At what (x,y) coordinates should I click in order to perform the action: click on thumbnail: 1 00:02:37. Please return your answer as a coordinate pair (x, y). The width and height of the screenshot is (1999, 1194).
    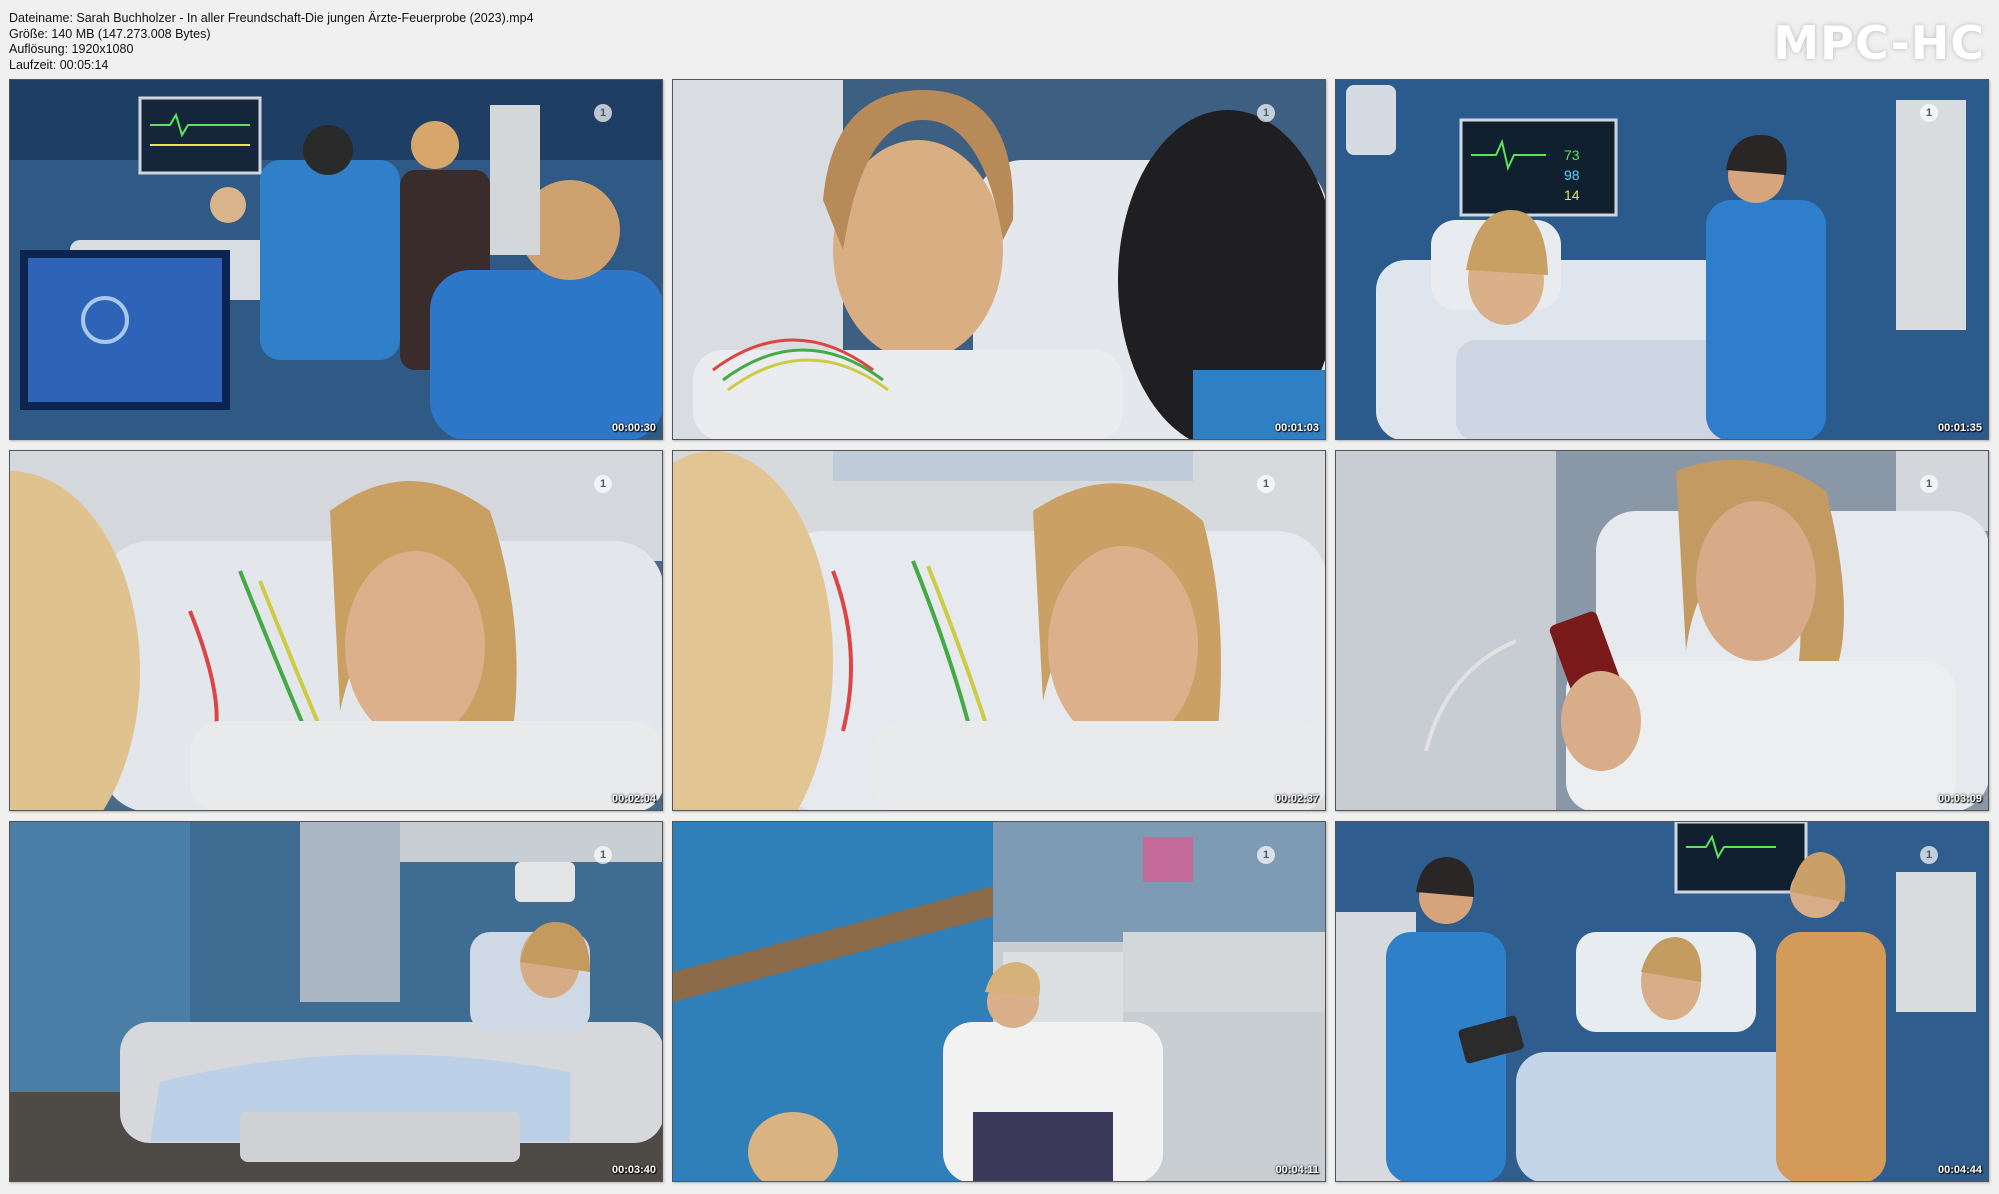
    Looking at the image, I should click on (999, 630).